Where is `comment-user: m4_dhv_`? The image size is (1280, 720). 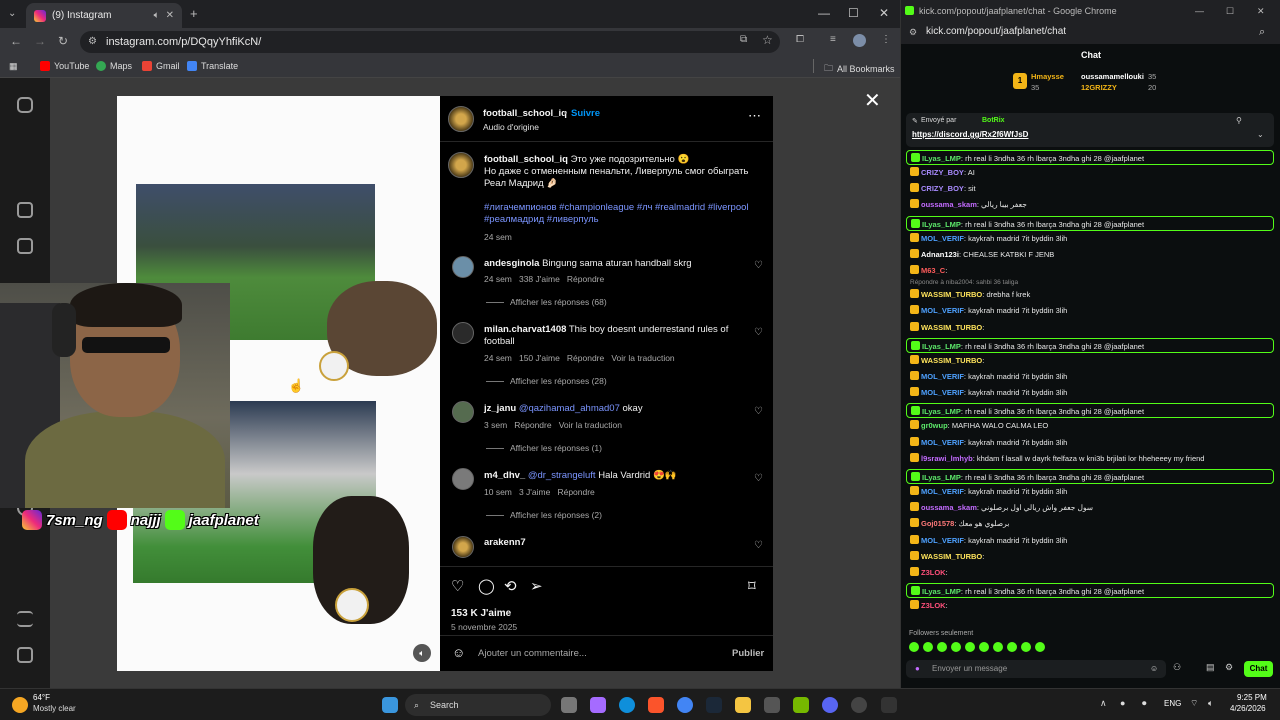 comment-user: m4_dhv_ is located at coordinates (504, 475).